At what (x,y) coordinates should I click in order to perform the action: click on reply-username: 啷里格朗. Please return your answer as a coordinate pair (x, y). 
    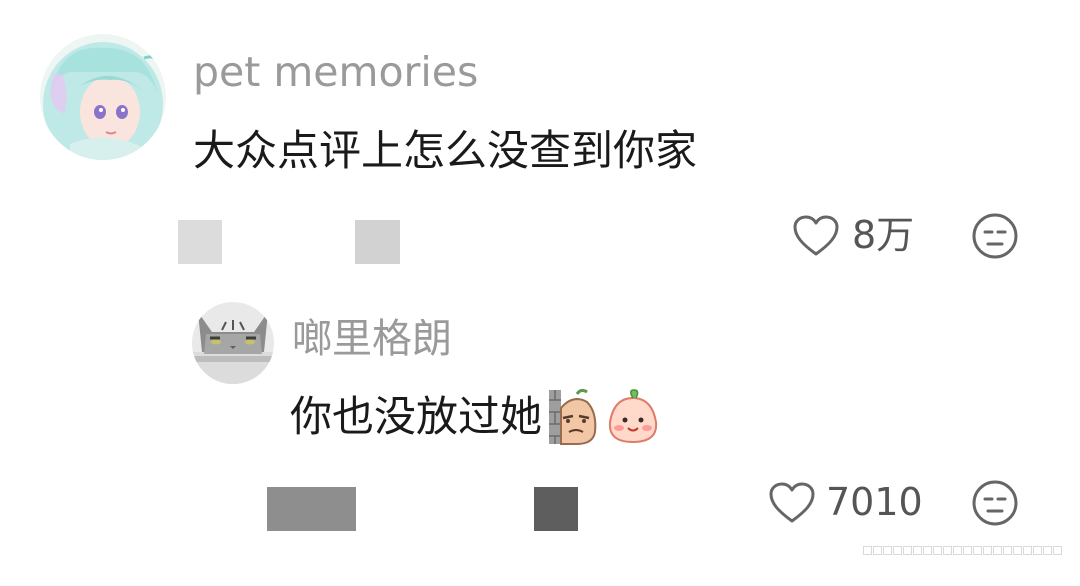
    Looking at the image, I should click on (372, 339).